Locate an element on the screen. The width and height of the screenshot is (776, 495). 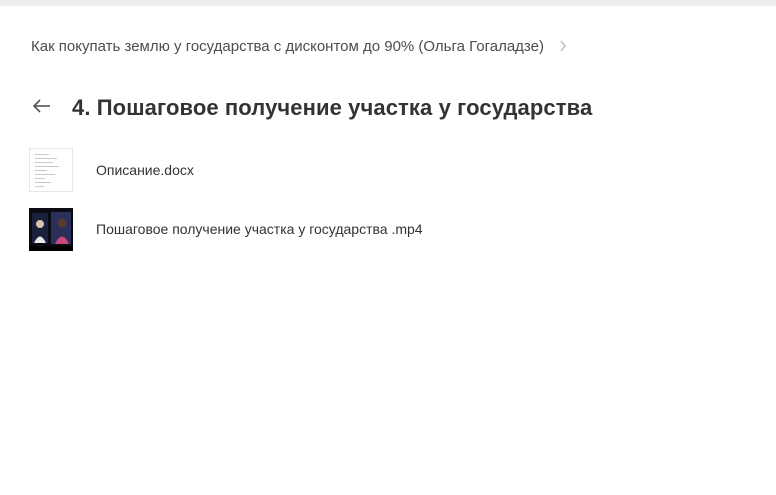
arrow-left-icon is located at coordinates (42, 108).